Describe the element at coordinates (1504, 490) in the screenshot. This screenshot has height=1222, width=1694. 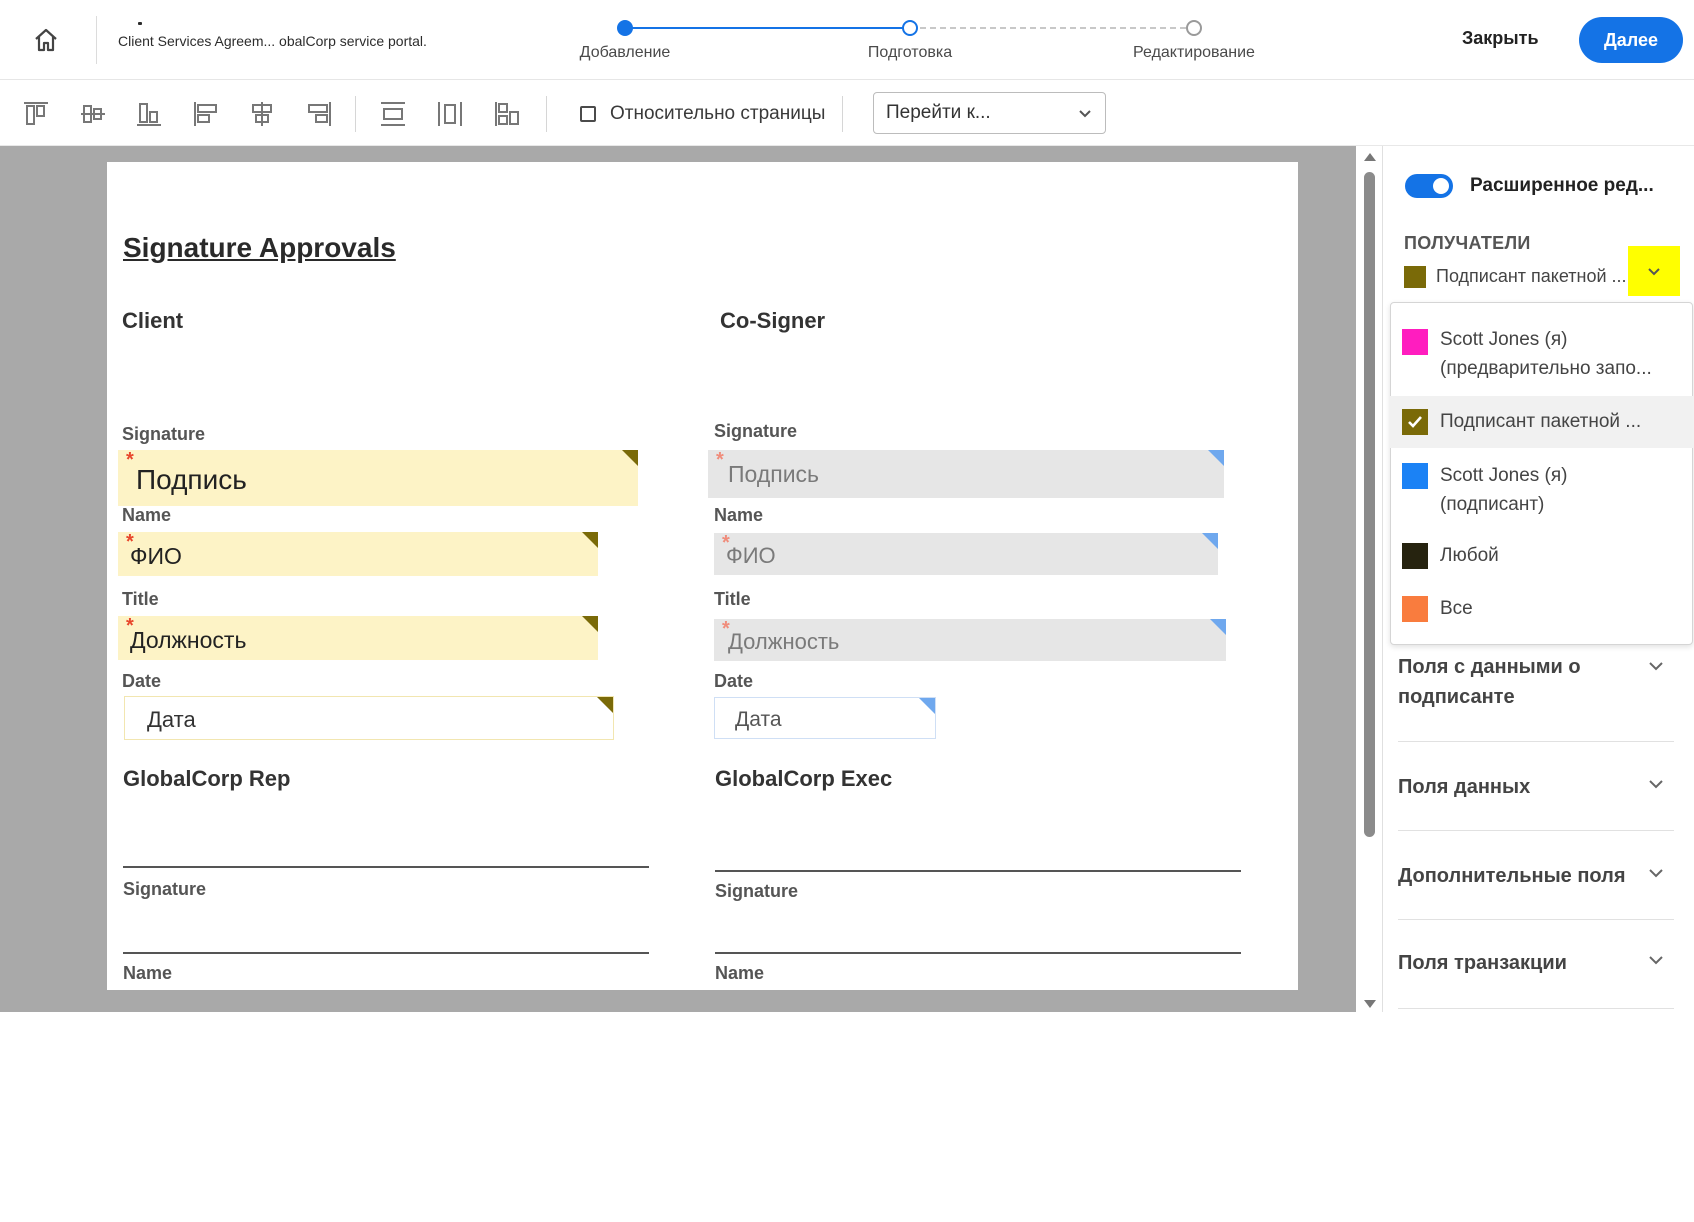
I see `recipient-option-label: Scott Jones (я) (подписант)` at that location.